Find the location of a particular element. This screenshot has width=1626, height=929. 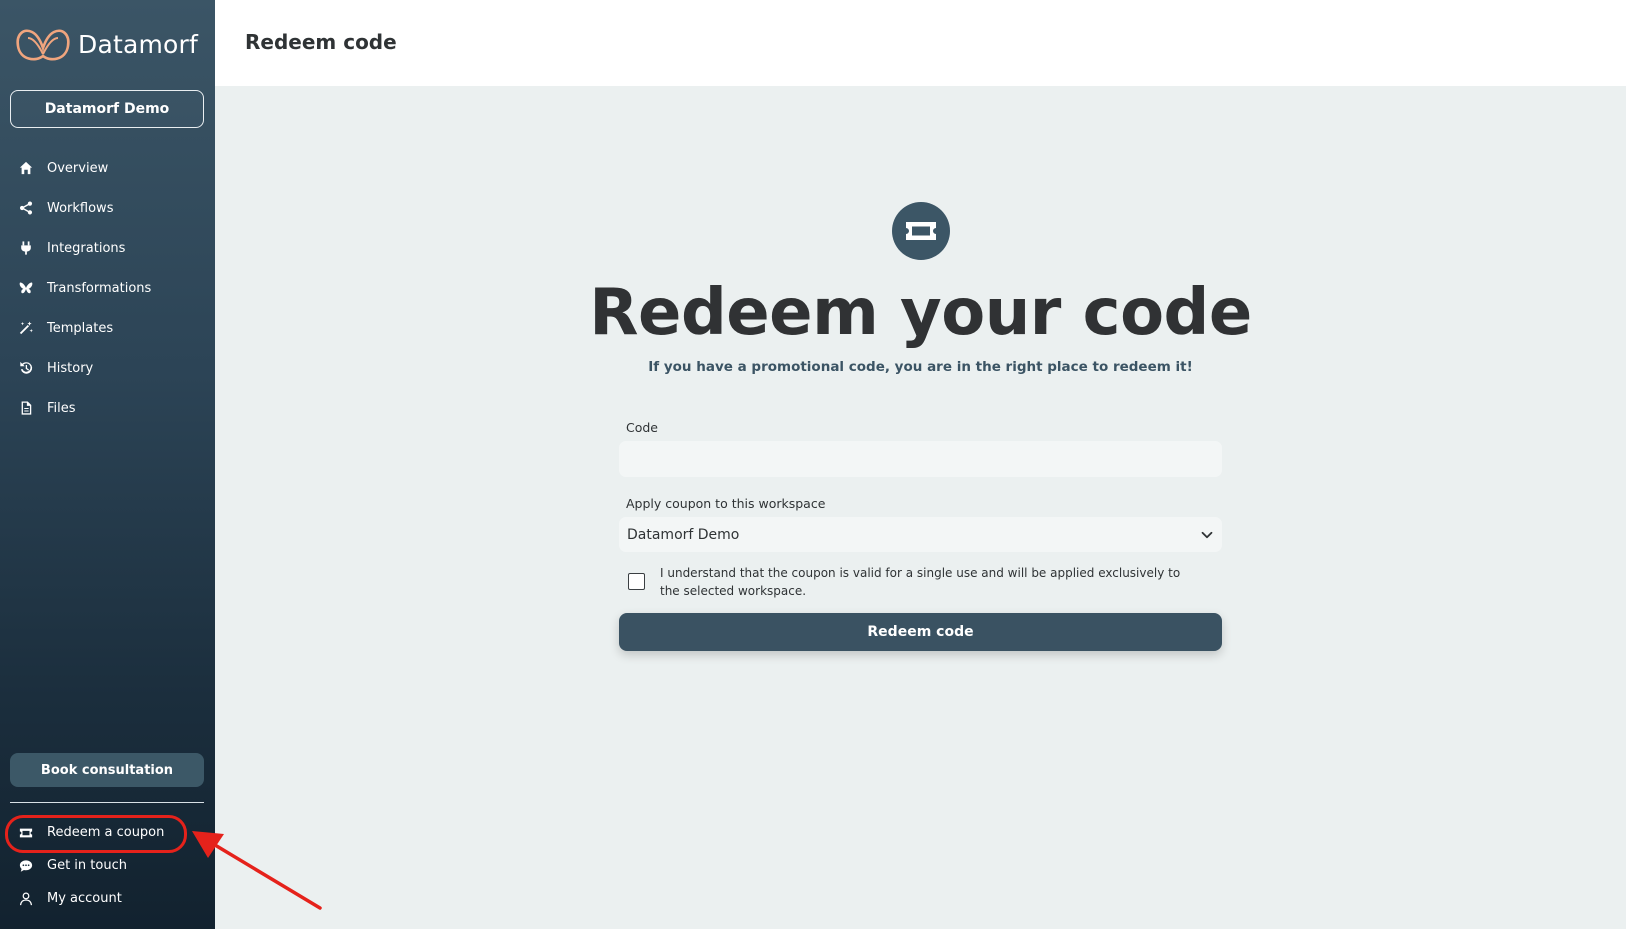

sidebar-item-label: Workflows is located at coordinates (80, 208).